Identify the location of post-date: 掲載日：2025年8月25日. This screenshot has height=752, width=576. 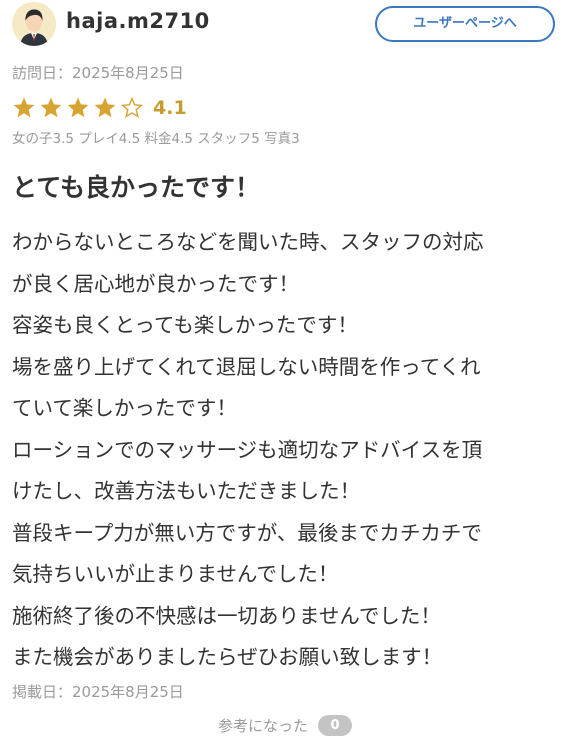
(98, 692).